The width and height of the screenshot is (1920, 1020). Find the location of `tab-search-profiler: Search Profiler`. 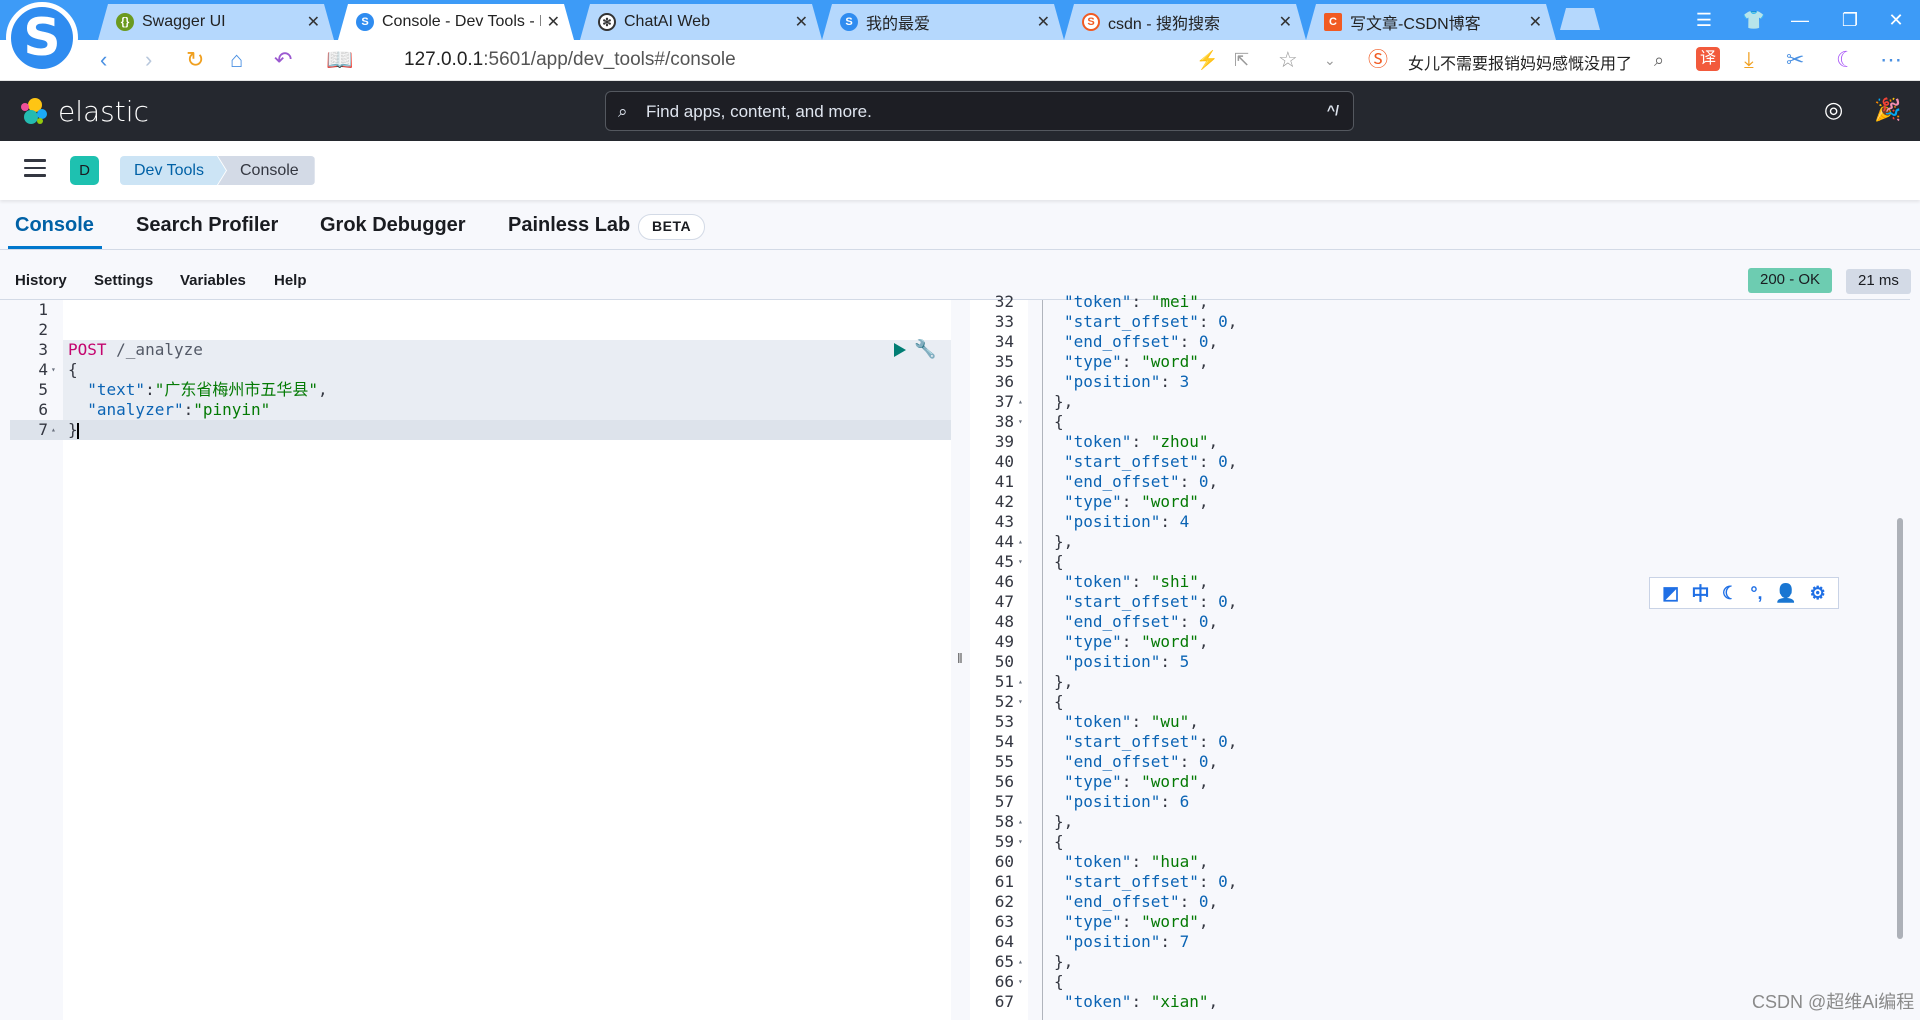

tab-search-profiler: Search Profiler is located at coordinates (207, 225).